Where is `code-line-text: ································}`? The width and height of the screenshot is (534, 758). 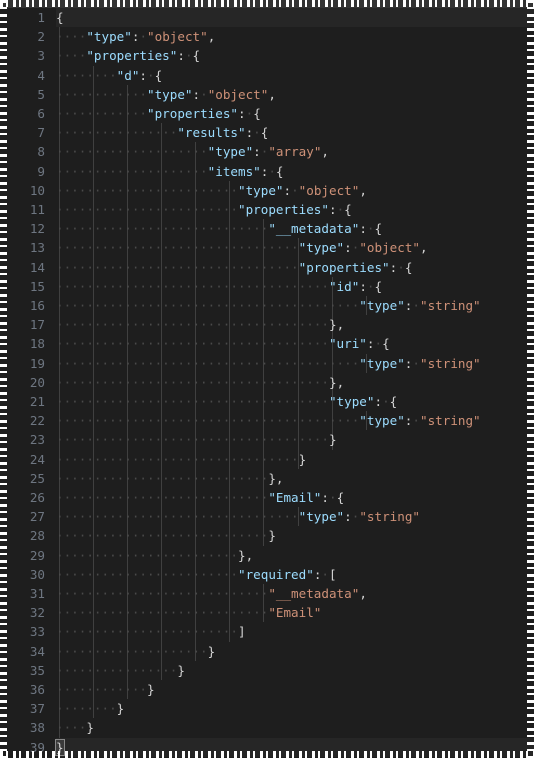
code-line-text: ································} is located at coordinates (181, 459).